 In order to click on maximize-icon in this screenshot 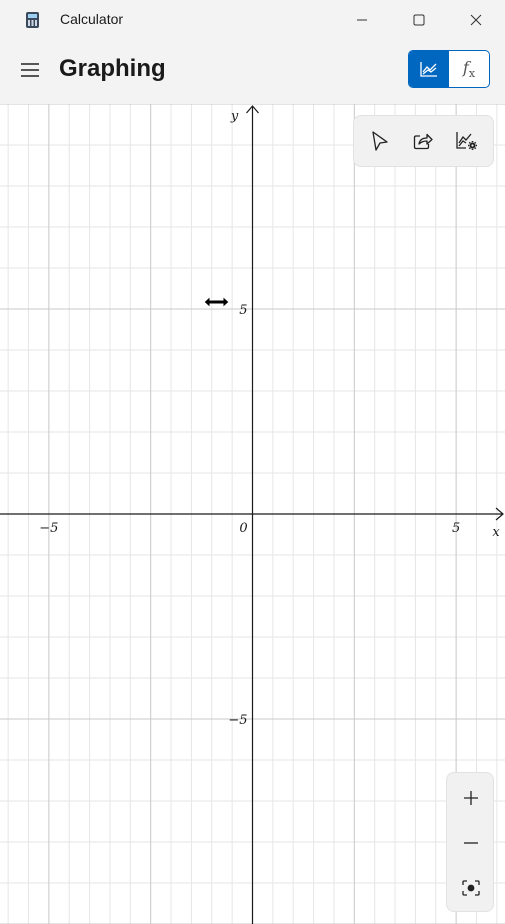, I will do `click(419, 20)`.